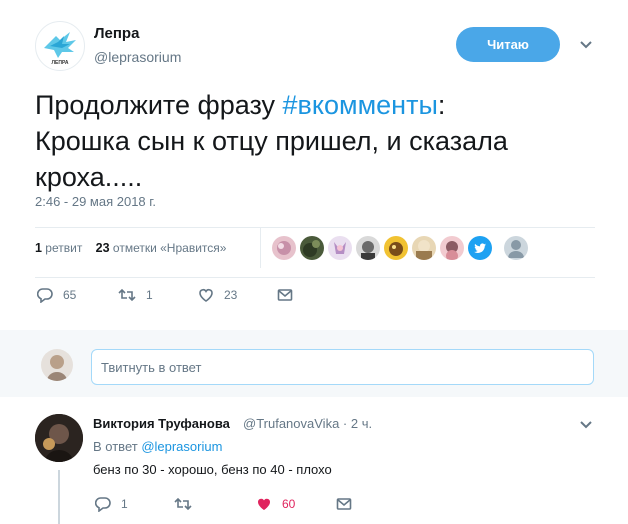  I want to click on reply-reply-count: 1, so click(124, 504).